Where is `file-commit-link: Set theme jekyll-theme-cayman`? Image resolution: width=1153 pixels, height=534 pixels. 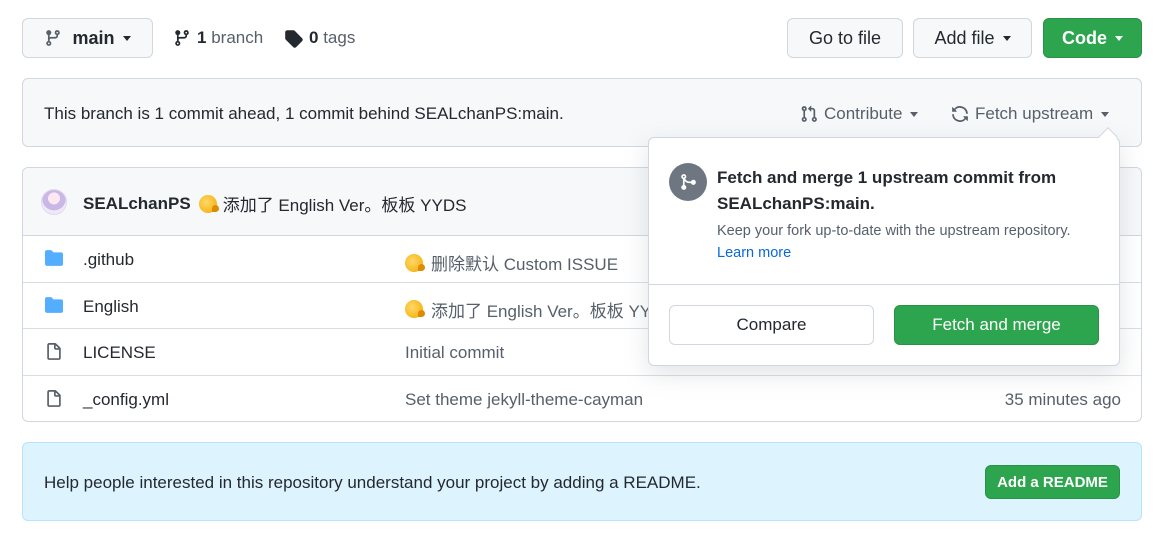
file-commit-link: Set theme jekyll-theme-cayman is located at coordinates (524, 400).